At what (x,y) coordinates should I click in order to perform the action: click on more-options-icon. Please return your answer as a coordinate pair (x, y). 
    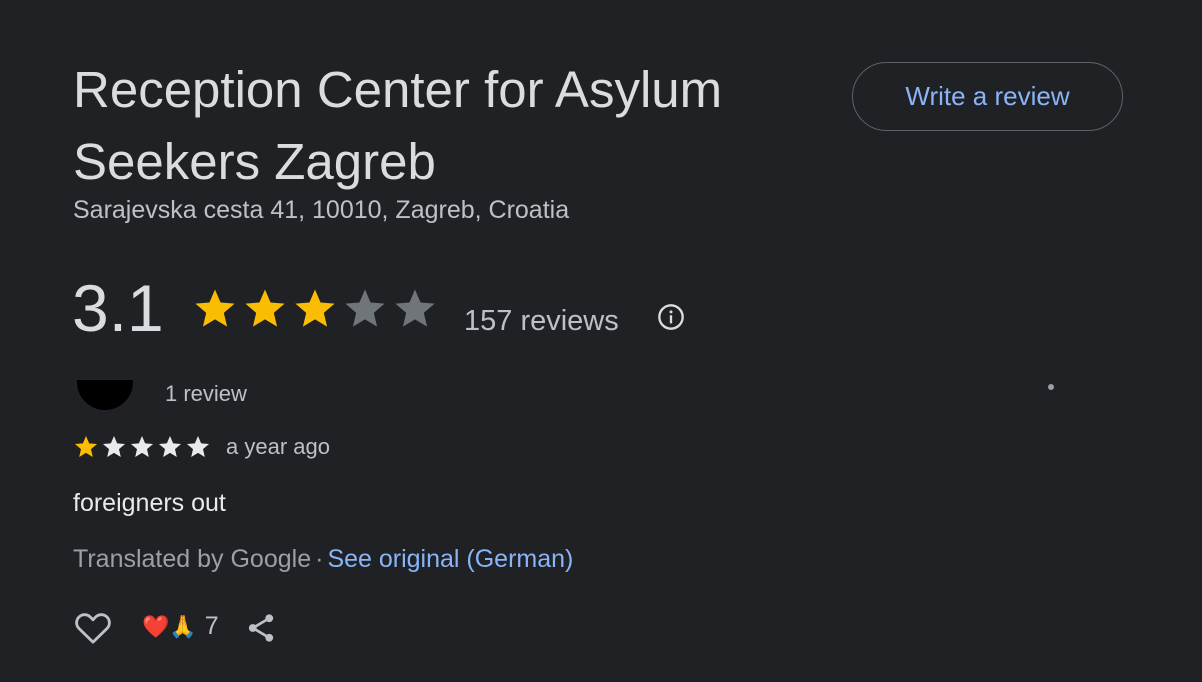
    Looking at the image, I should click on (1051, 387).